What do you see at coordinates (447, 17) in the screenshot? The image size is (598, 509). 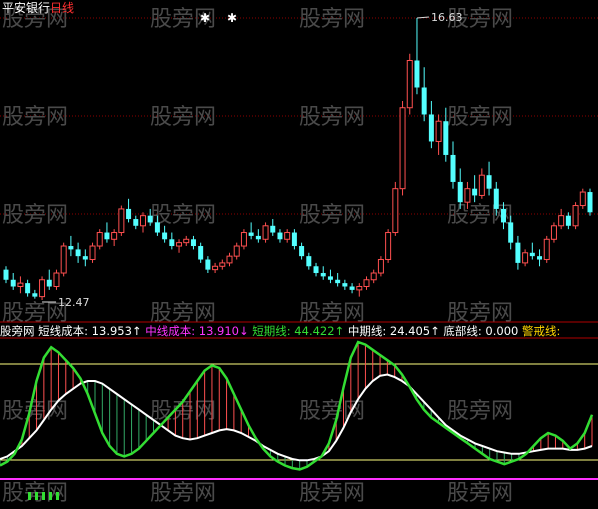 I see `high-label: 16.63` at bounding box center [447, 17].